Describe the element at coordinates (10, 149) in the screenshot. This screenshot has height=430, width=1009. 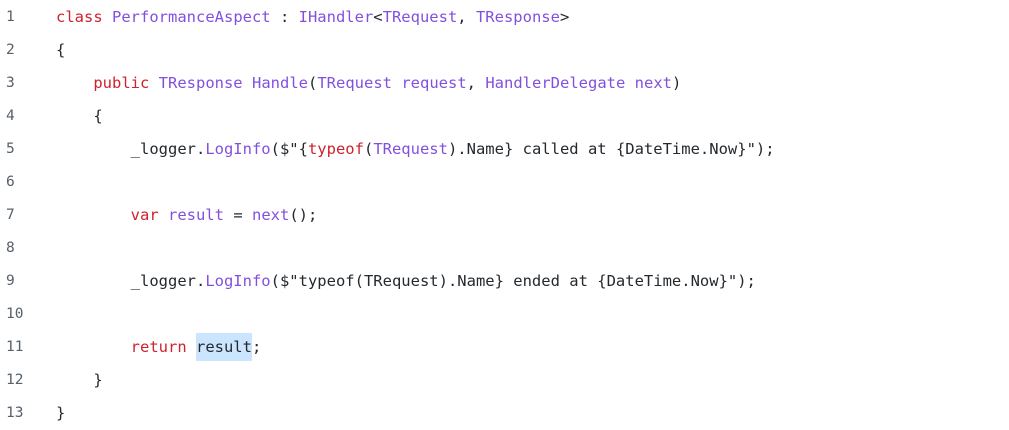
I see `line-number: 5` at that location.